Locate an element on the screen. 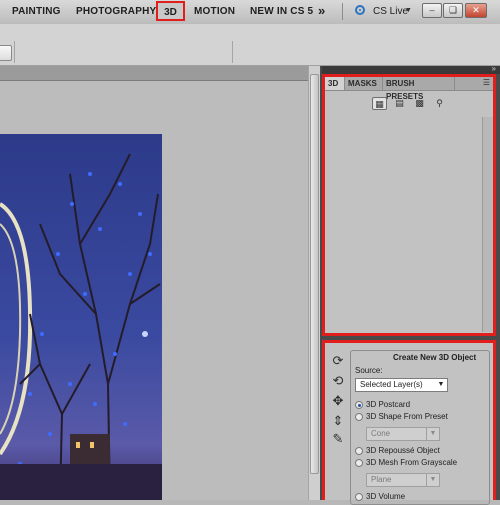 The height and width of the screenshot is (505, 500). collapse-dock-icon: » is located at coordinates (494, 68).